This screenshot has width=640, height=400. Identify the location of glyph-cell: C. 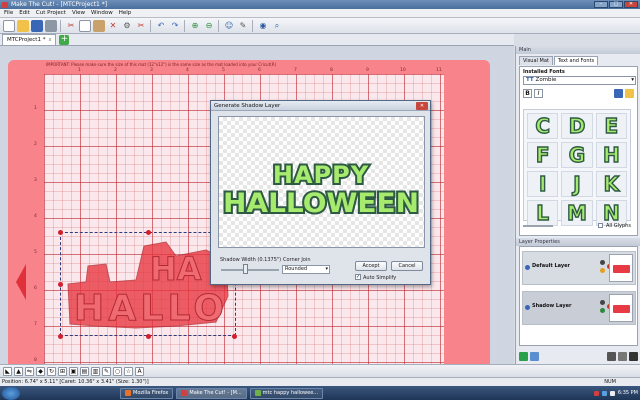
(543, 126).